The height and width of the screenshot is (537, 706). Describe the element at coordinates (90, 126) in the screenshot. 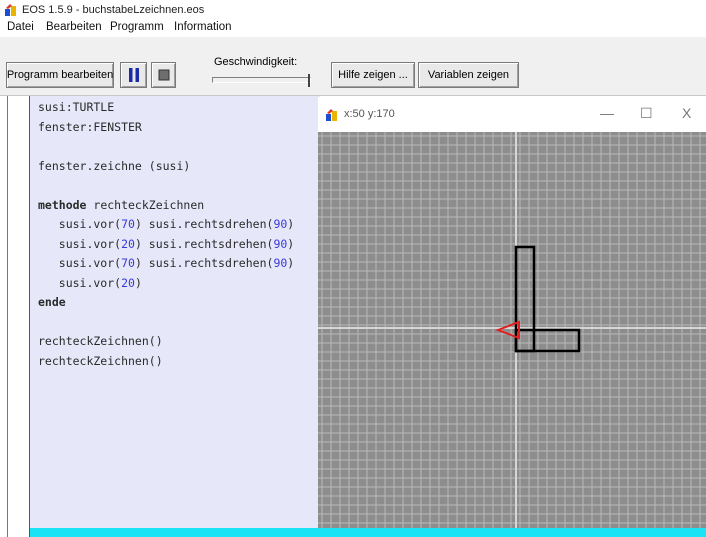

I see `code-line: fenster:FENSTER` at that location.